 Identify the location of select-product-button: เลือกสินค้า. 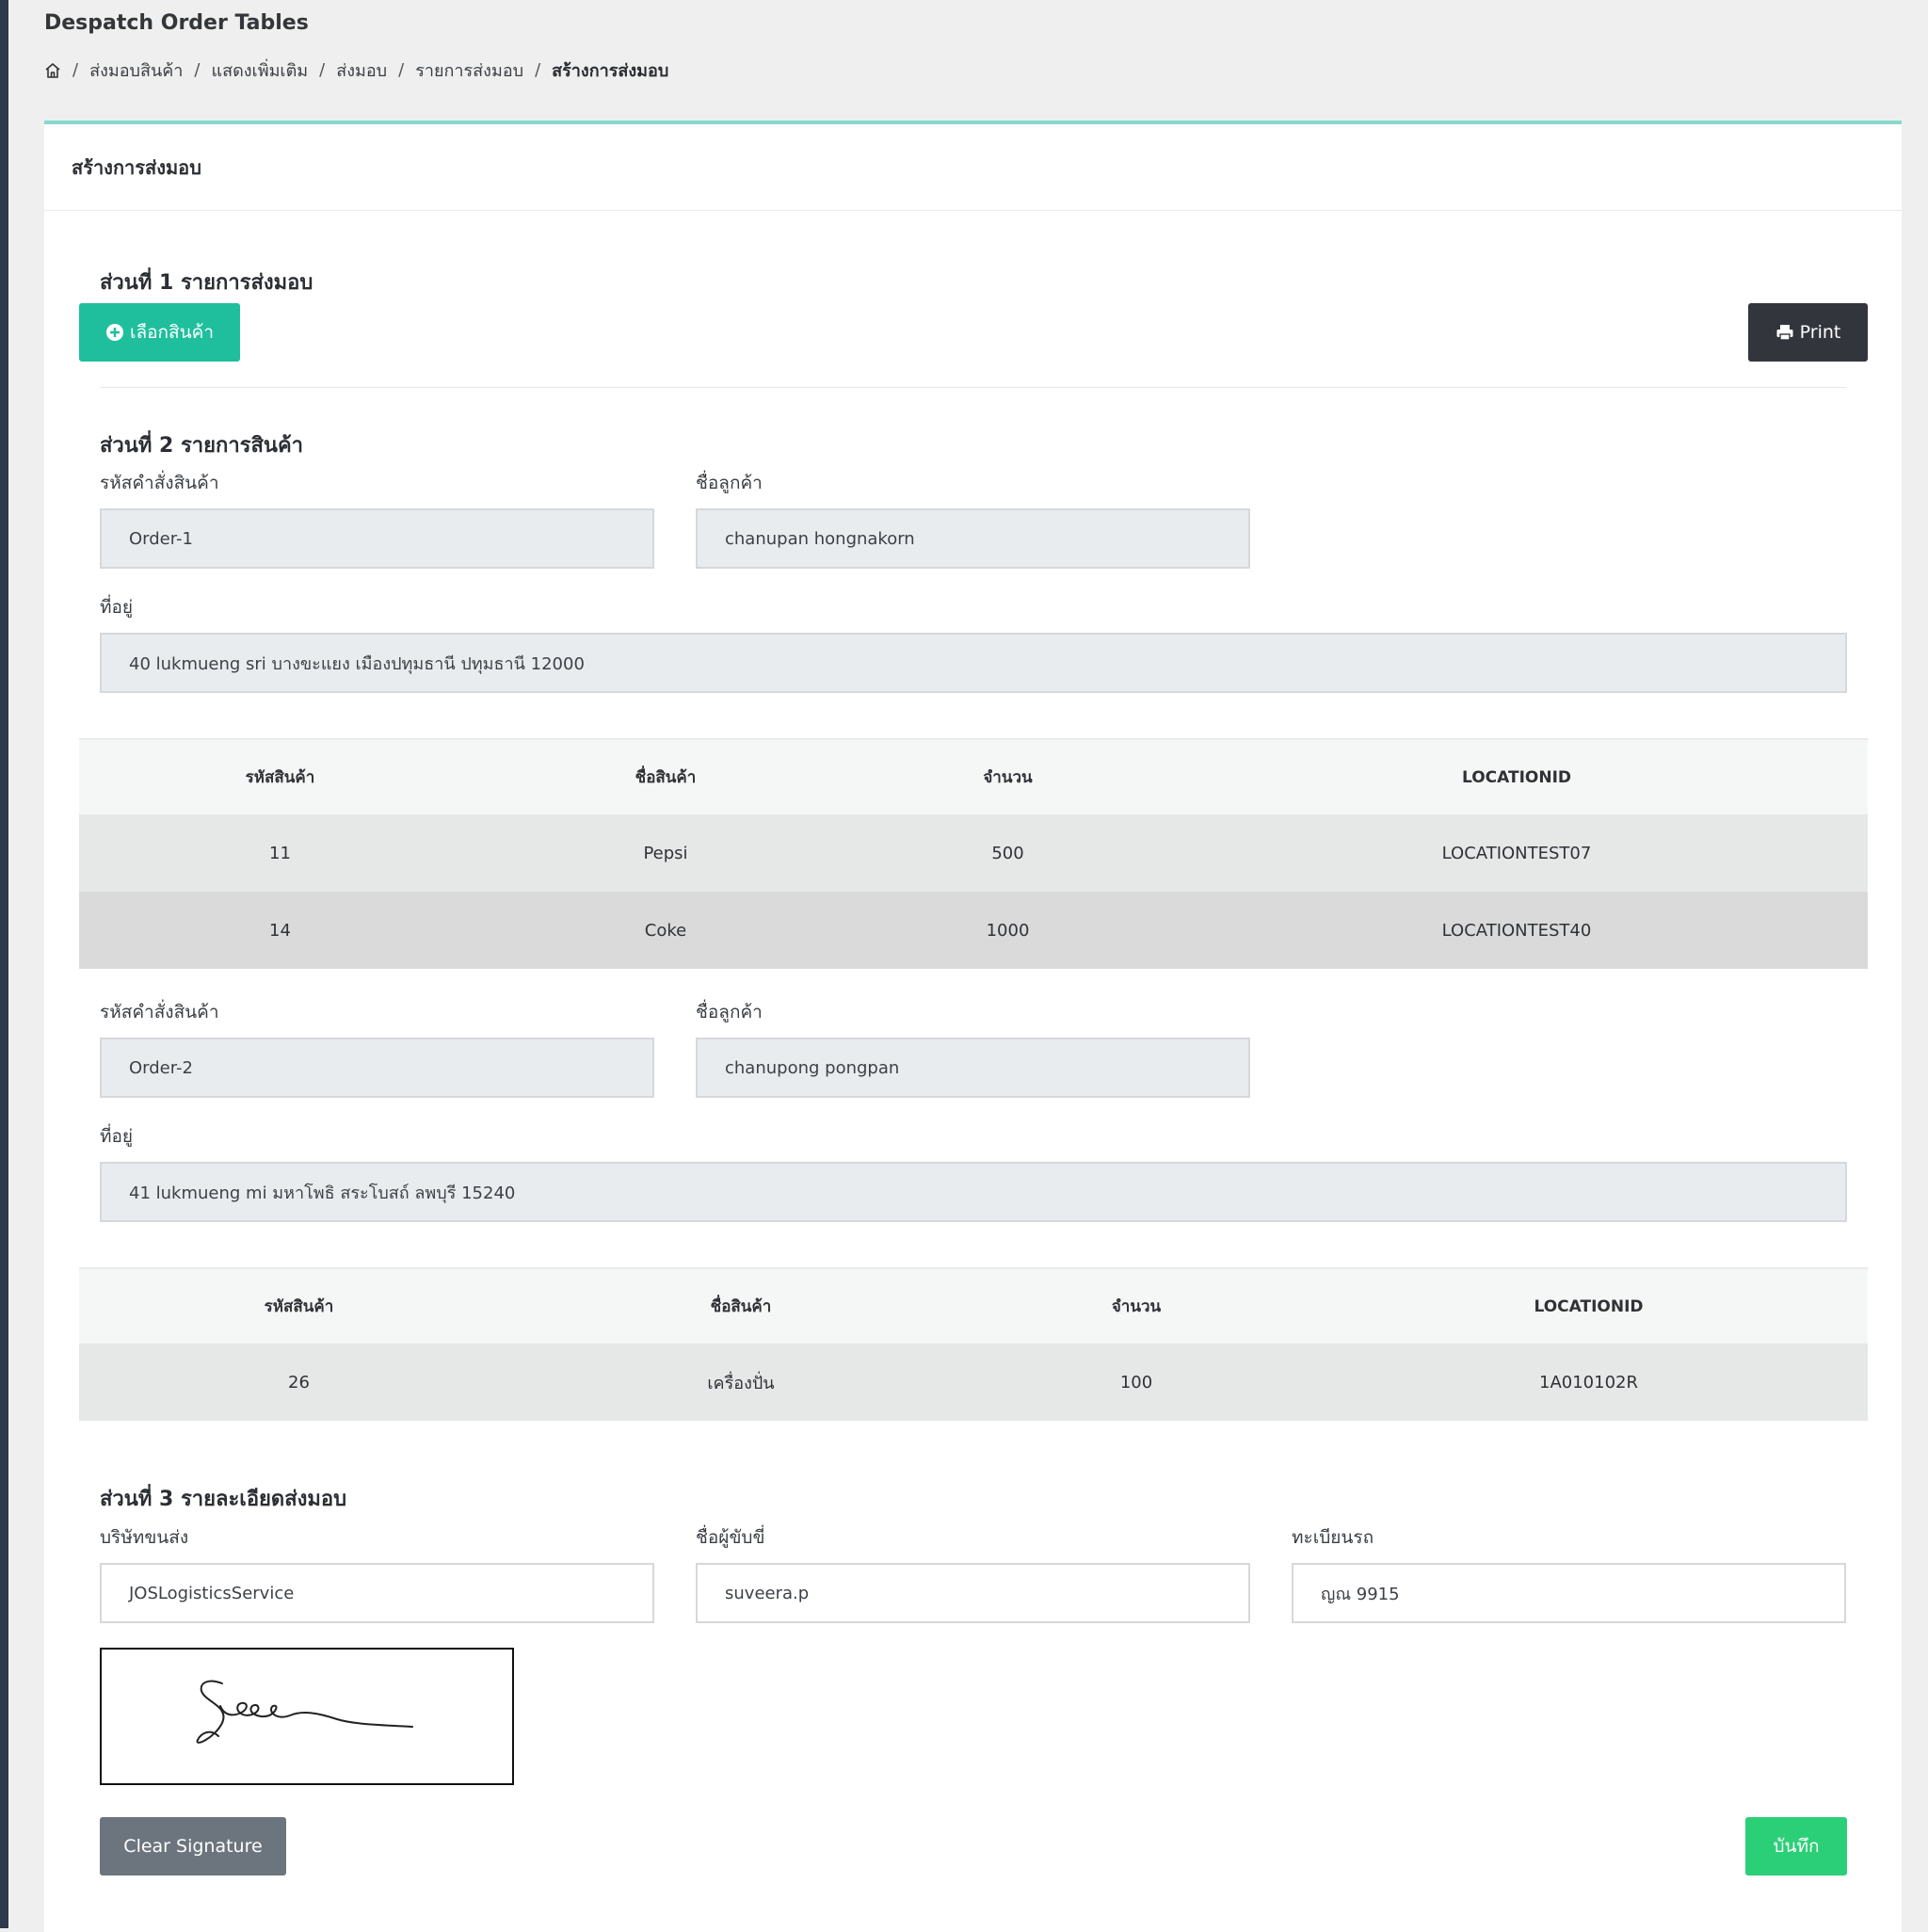
(159, 332).